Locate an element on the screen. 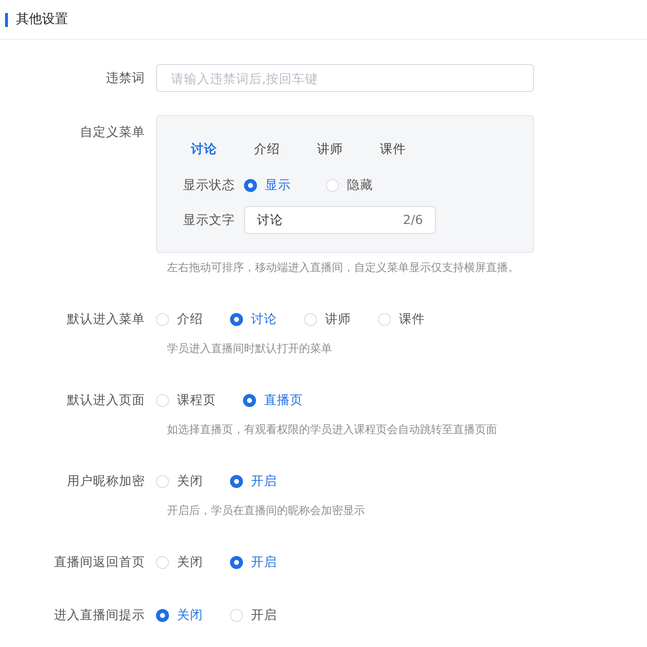  hint-text: 左右拖动可排序，移动端进入直播间，自定义菜单显示仅支持横屏直播。 is located at coordinates (343, 268).